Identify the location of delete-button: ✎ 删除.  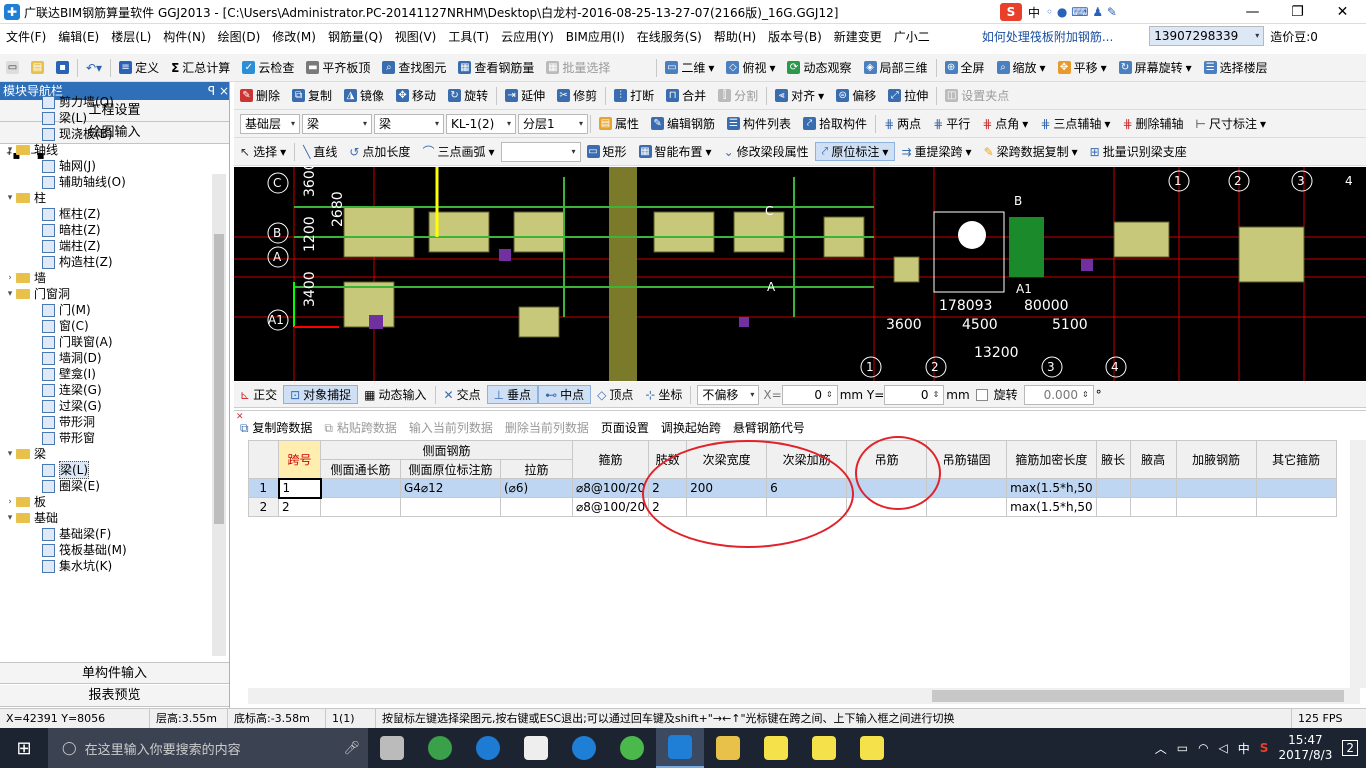
(260, 95).